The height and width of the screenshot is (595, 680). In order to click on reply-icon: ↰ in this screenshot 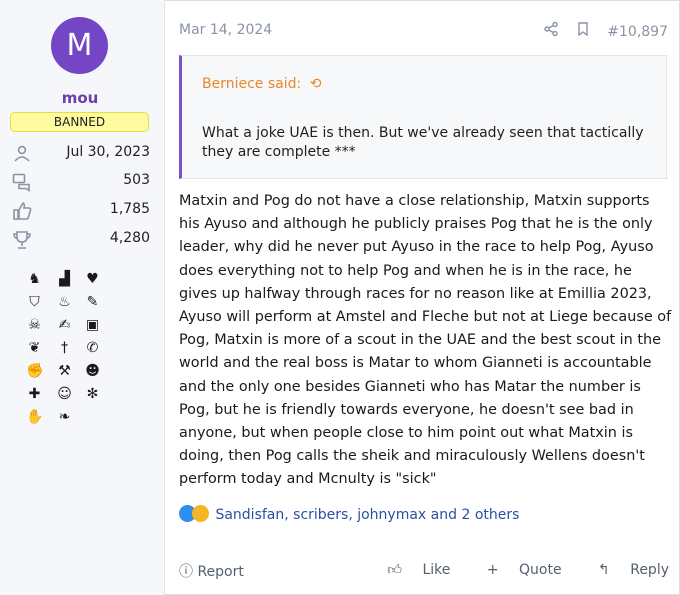, I will do `click(604, 570)`.